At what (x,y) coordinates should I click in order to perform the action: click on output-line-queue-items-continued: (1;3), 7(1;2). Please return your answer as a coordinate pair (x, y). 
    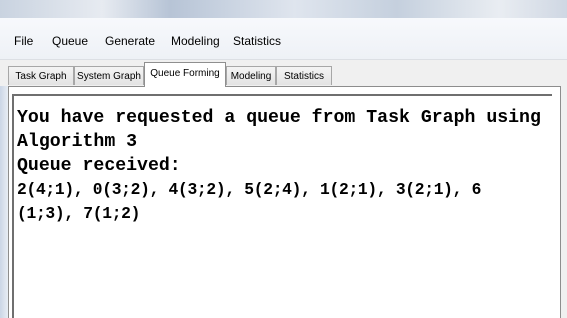
    Looking at the image, I should click on (79, 213).